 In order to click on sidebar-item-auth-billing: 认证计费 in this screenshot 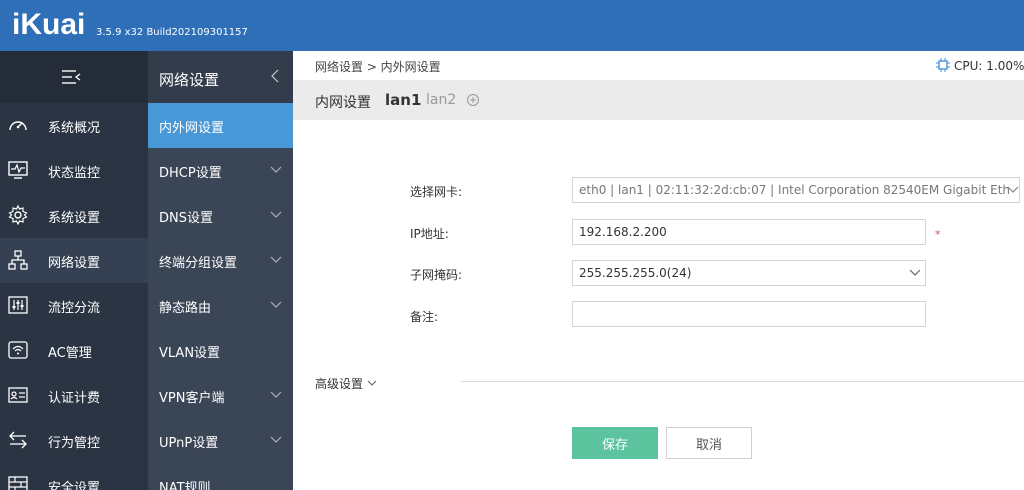, I will do `click(74, 395)`.